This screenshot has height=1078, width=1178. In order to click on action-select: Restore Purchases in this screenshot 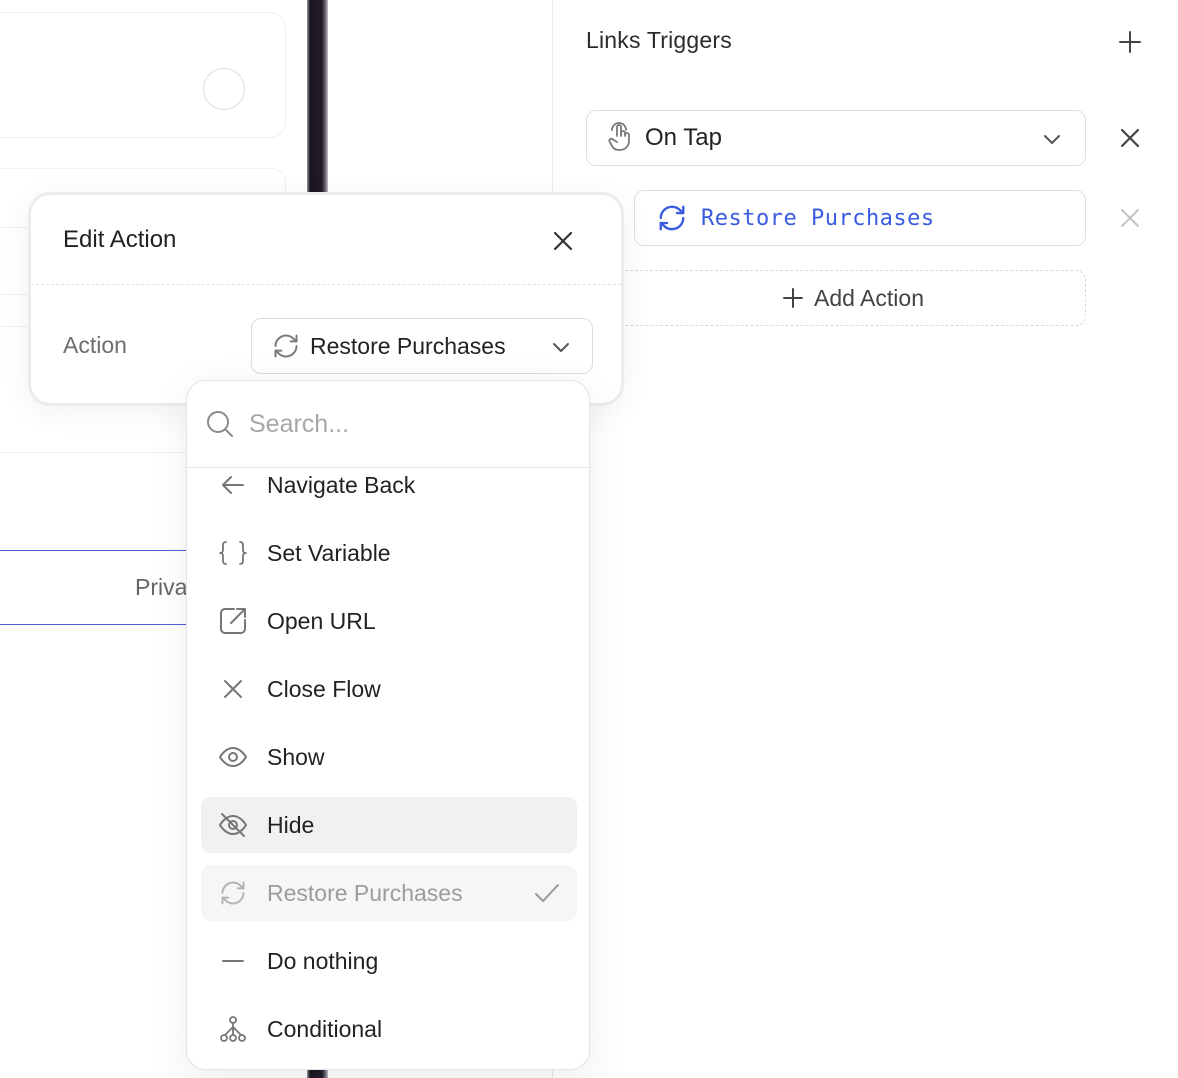, I will do `click(422, 346)`.